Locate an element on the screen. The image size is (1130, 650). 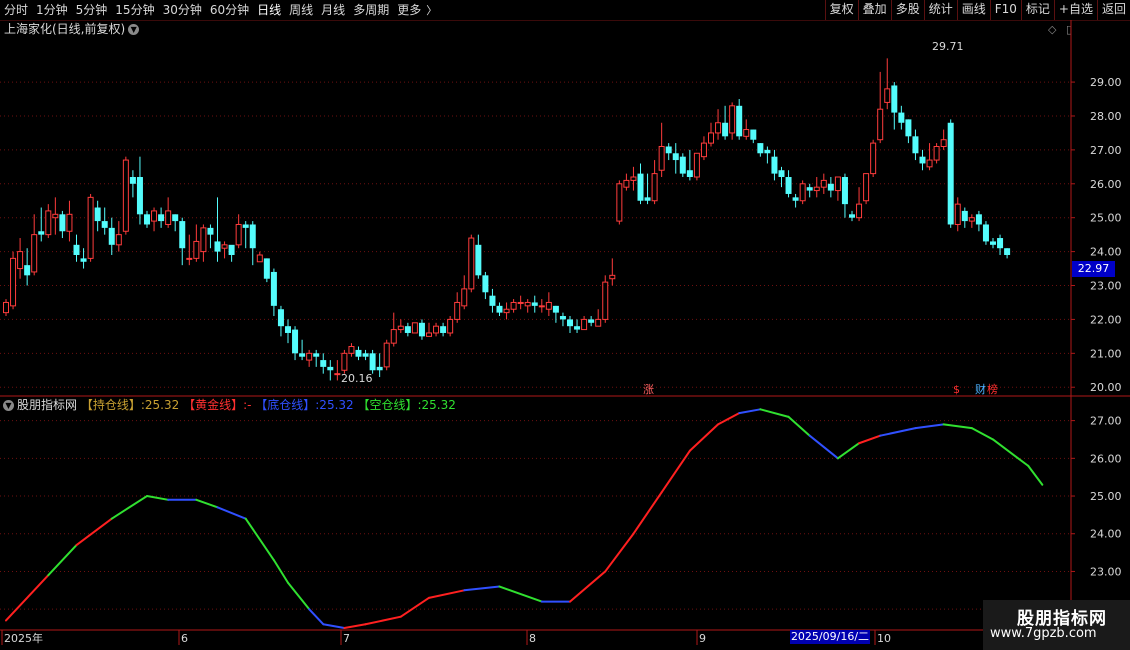
low-price-label: 20.16 is located at coordinates (357, 378).